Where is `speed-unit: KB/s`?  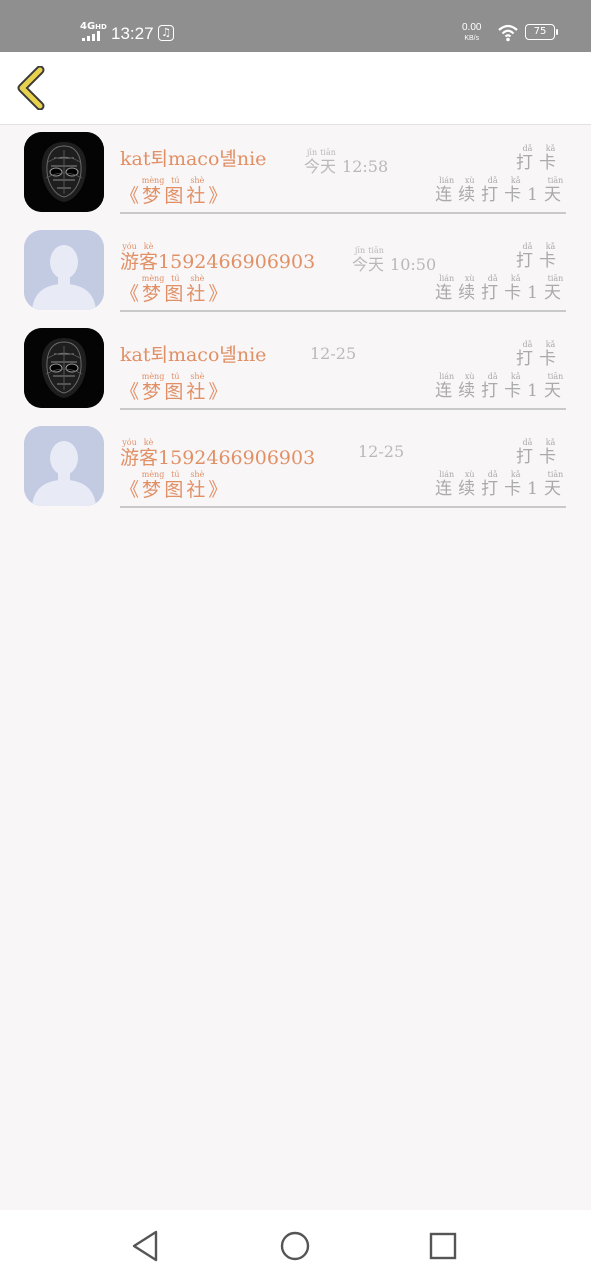
speed-unit: KB/s is located at coordinates (472, 38).